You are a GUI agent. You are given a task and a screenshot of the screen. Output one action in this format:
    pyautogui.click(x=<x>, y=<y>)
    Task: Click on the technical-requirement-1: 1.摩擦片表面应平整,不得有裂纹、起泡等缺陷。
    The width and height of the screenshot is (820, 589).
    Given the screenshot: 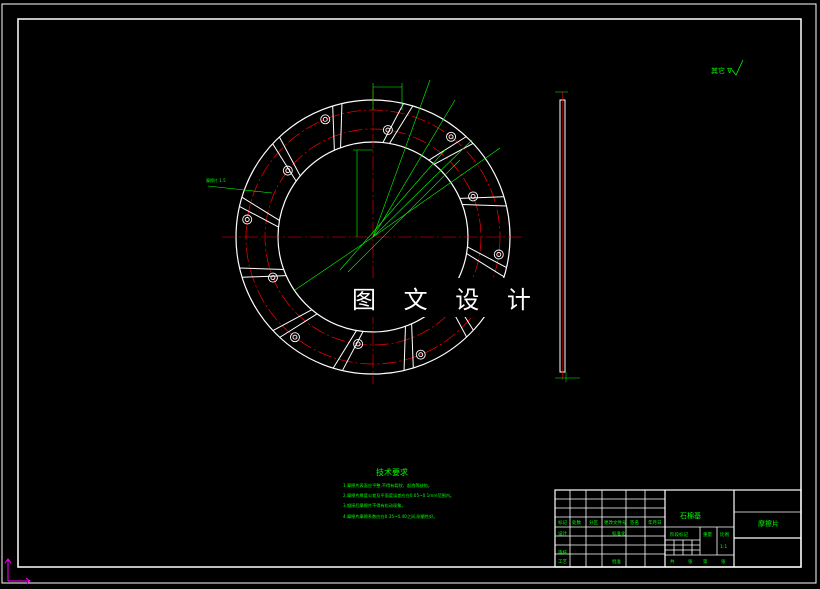 What is the action you would take?
    pyautogui.click(x=388, y=485)
    